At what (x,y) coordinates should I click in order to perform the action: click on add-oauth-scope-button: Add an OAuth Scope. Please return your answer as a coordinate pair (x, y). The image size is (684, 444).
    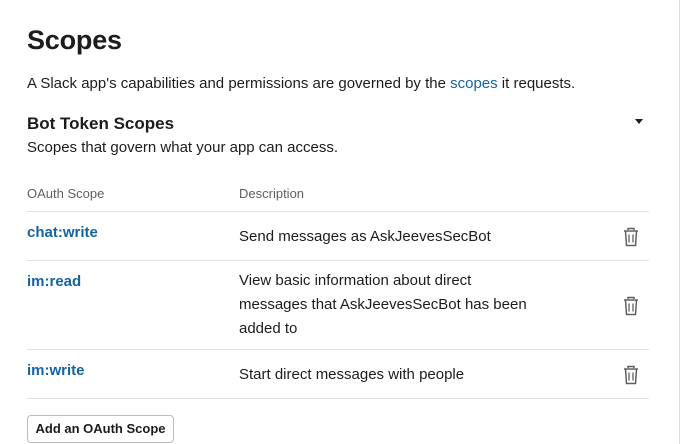
    Looking at the image, I should click on (100, 429).